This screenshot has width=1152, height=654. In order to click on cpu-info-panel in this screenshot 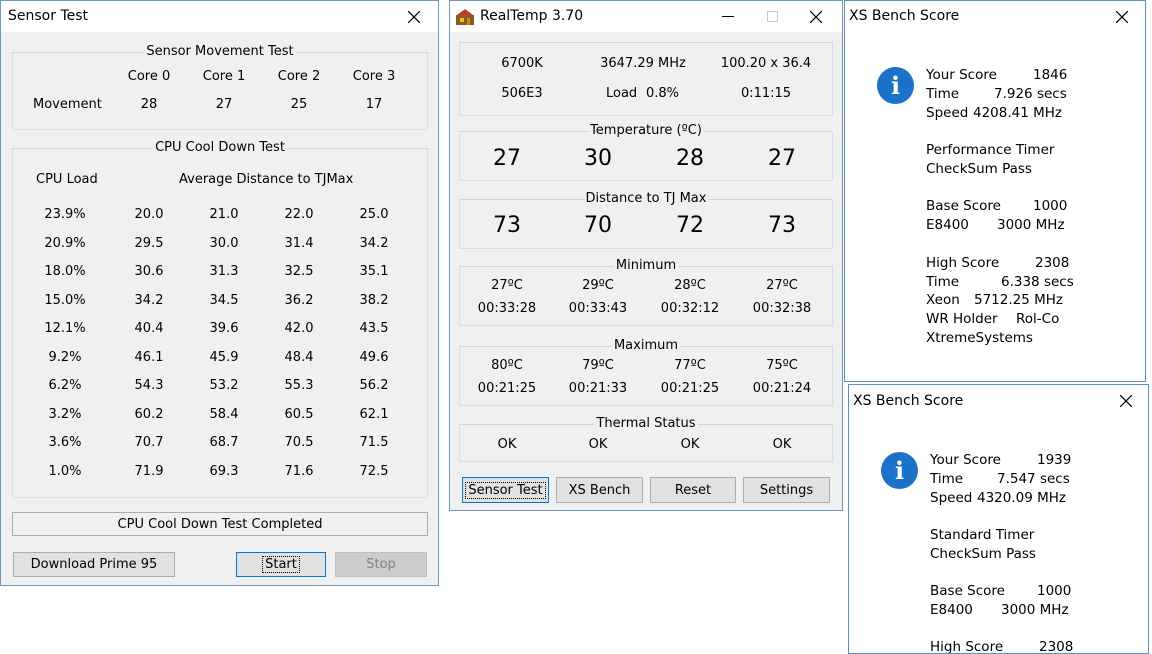, I will do `click(646, 79)`.